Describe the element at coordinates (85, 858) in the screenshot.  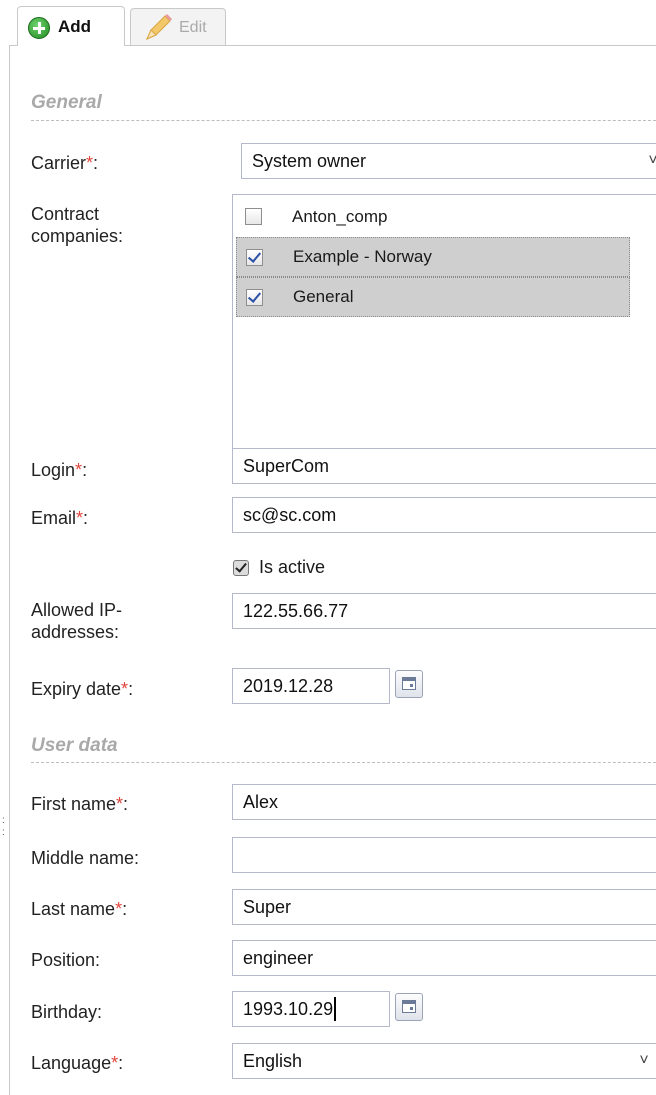
I see `middle-name-label: Middle name:` at that location.